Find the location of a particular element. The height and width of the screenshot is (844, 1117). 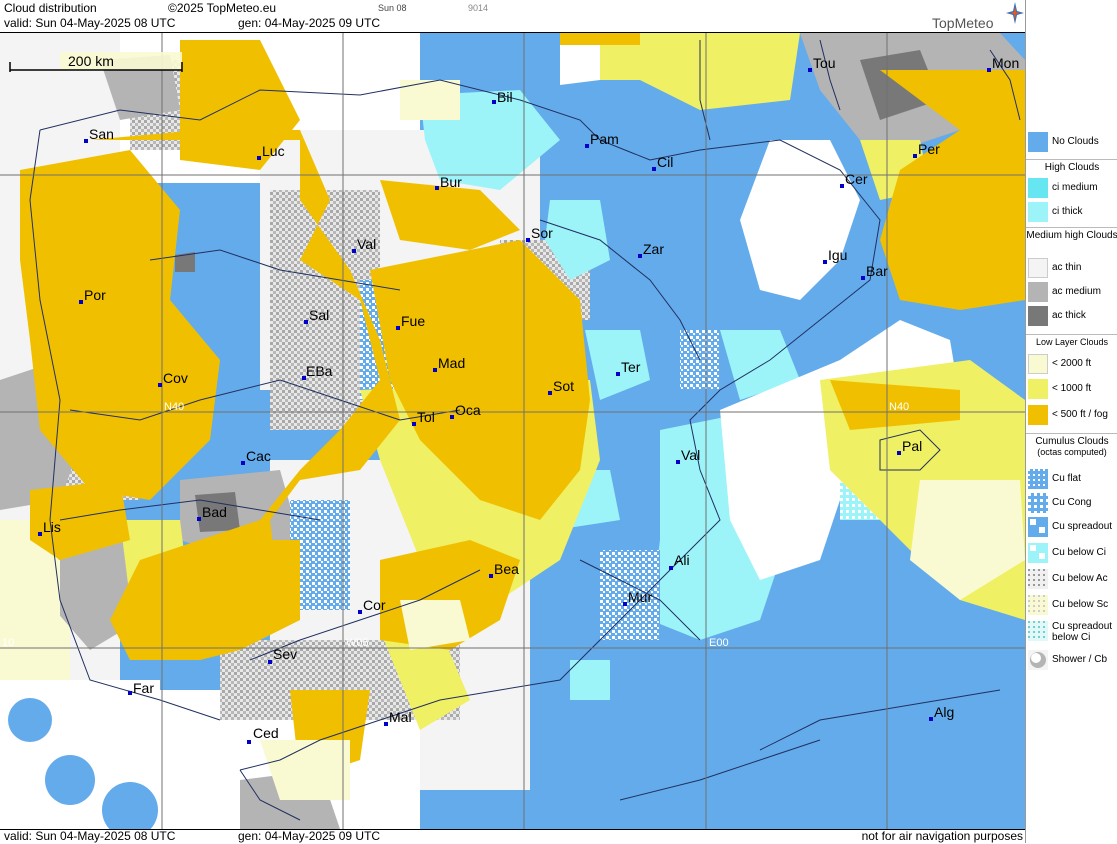

city-sor: Sor is located at coordinates (539, 233).